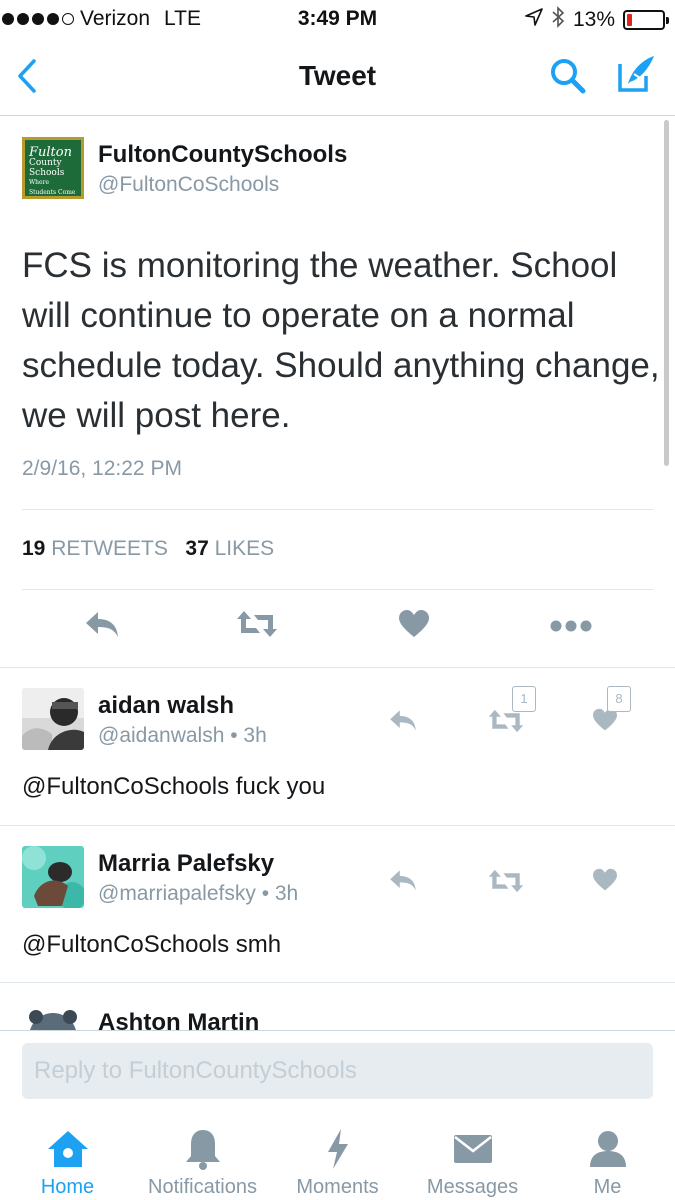 The width and height of the screenshot is (675, 1200). I want to click on reply-author-handle: @aidanwalsh • 3h, so click(182, 736).